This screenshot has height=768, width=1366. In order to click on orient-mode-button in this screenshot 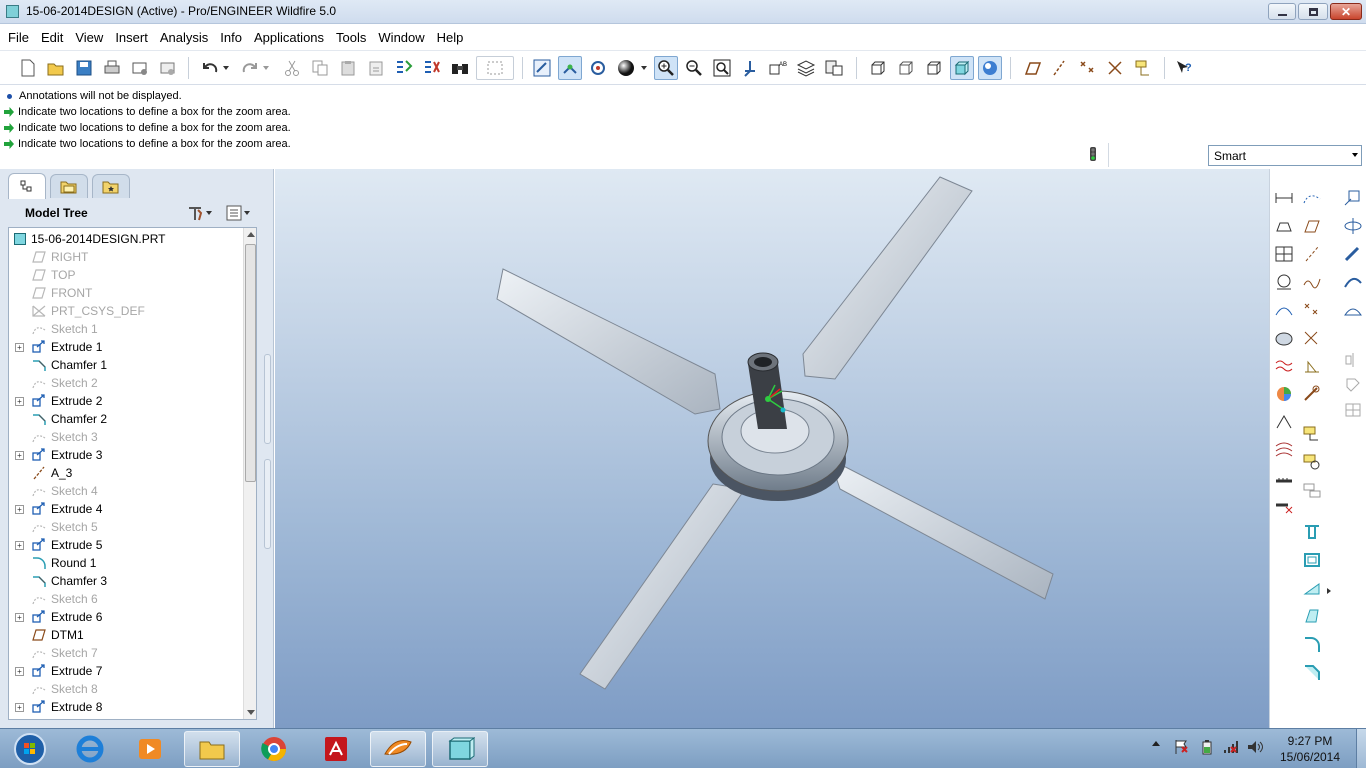, I will do `click(598, 68)`.